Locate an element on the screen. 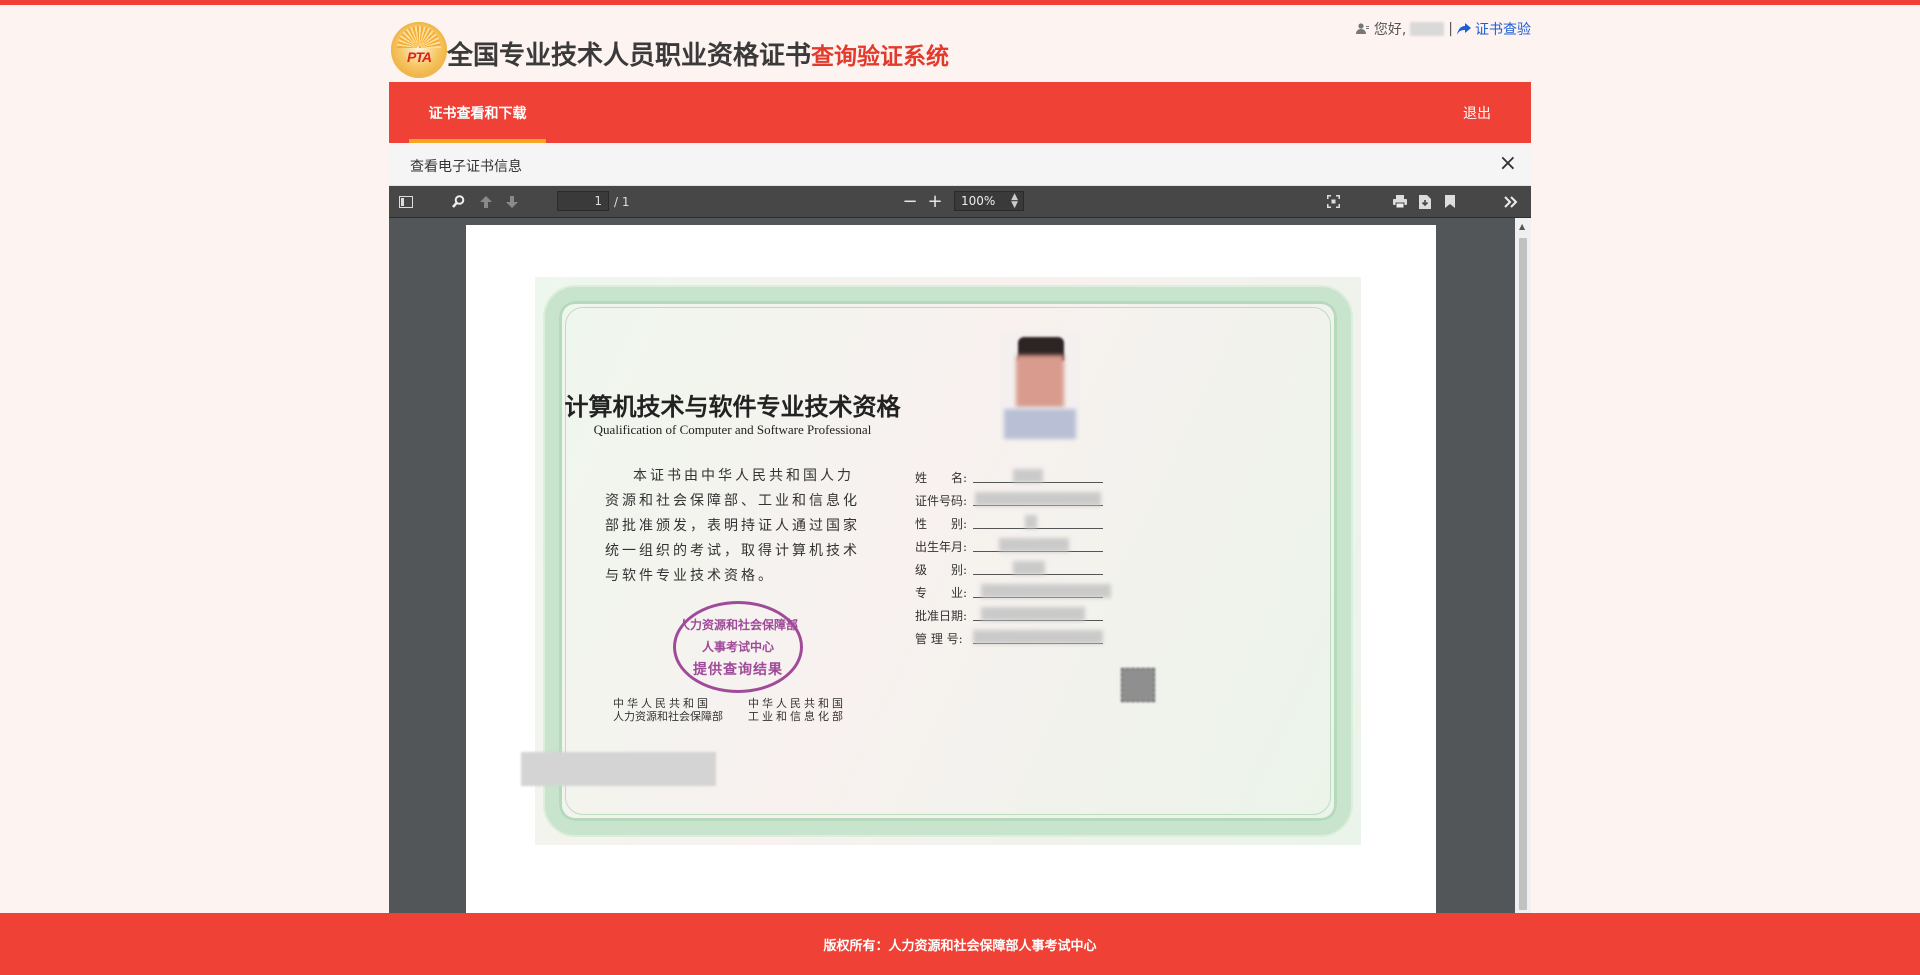  site-title: 全国专业技术人员职业资格证书查询验证系统 is located at coordinates (698, 53).